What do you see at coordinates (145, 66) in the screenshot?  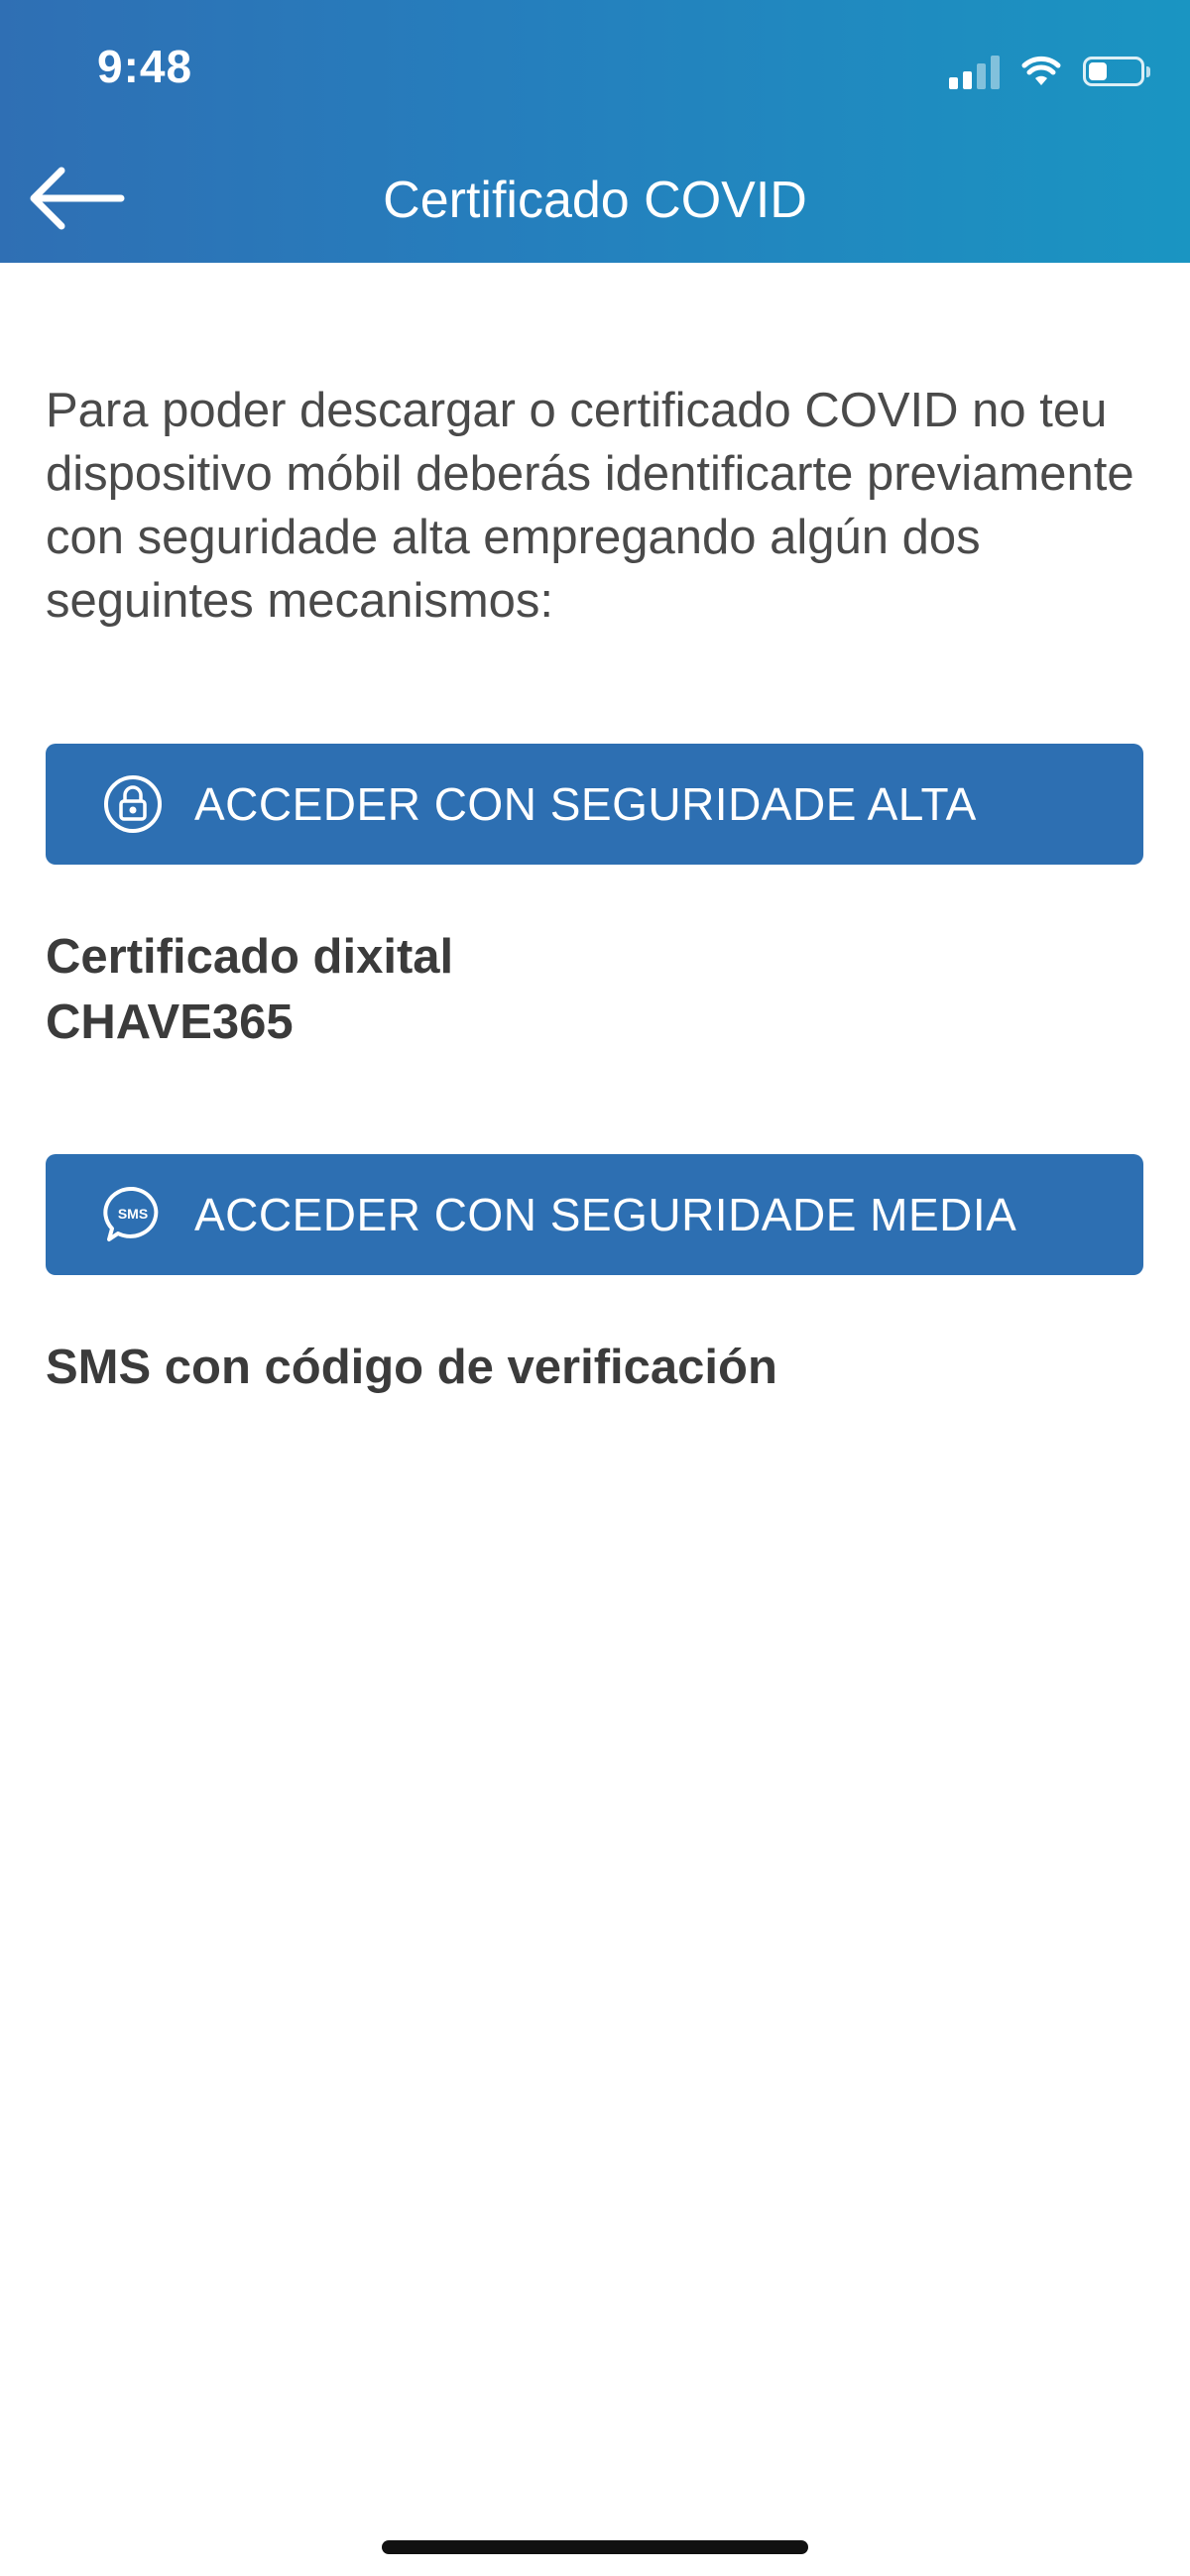 I see `status-time: 9:48` at bounding box center [145, 66].